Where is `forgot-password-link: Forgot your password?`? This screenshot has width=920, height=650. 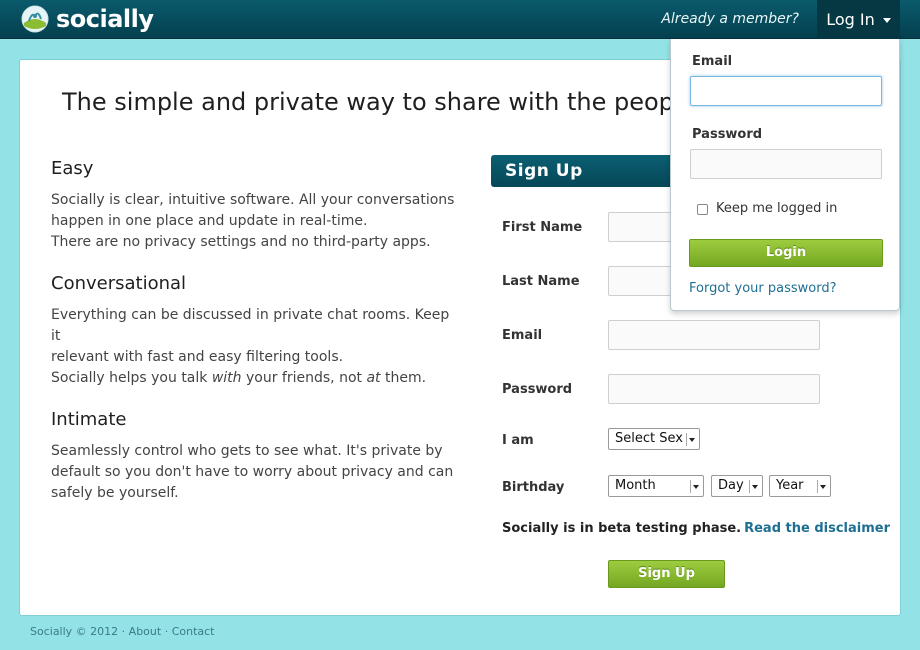 forgot-password-link: Forgot your password? is located at coordinates (763, 288).